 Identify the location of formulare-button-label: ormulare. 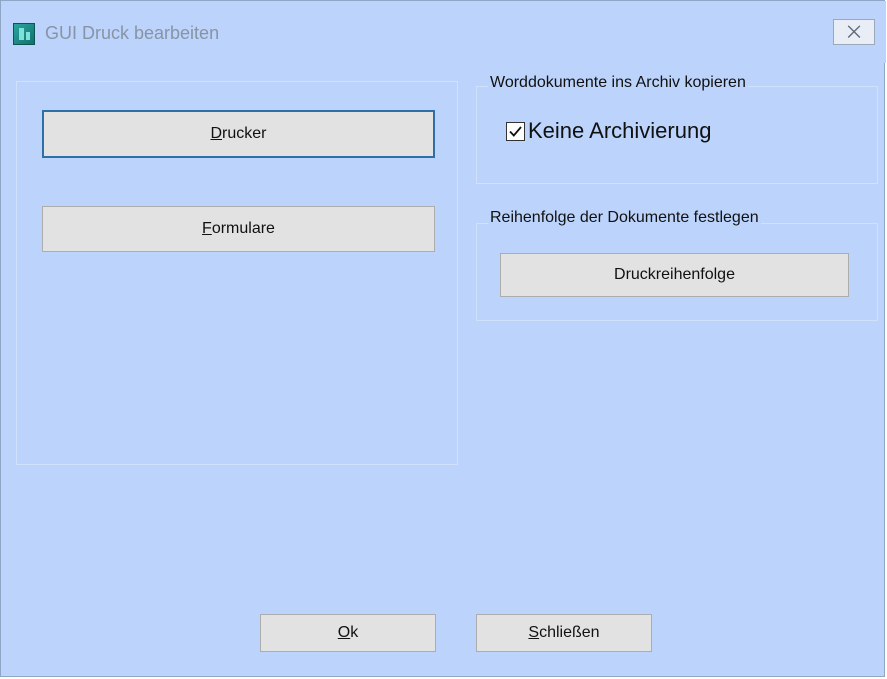
(243, 228).